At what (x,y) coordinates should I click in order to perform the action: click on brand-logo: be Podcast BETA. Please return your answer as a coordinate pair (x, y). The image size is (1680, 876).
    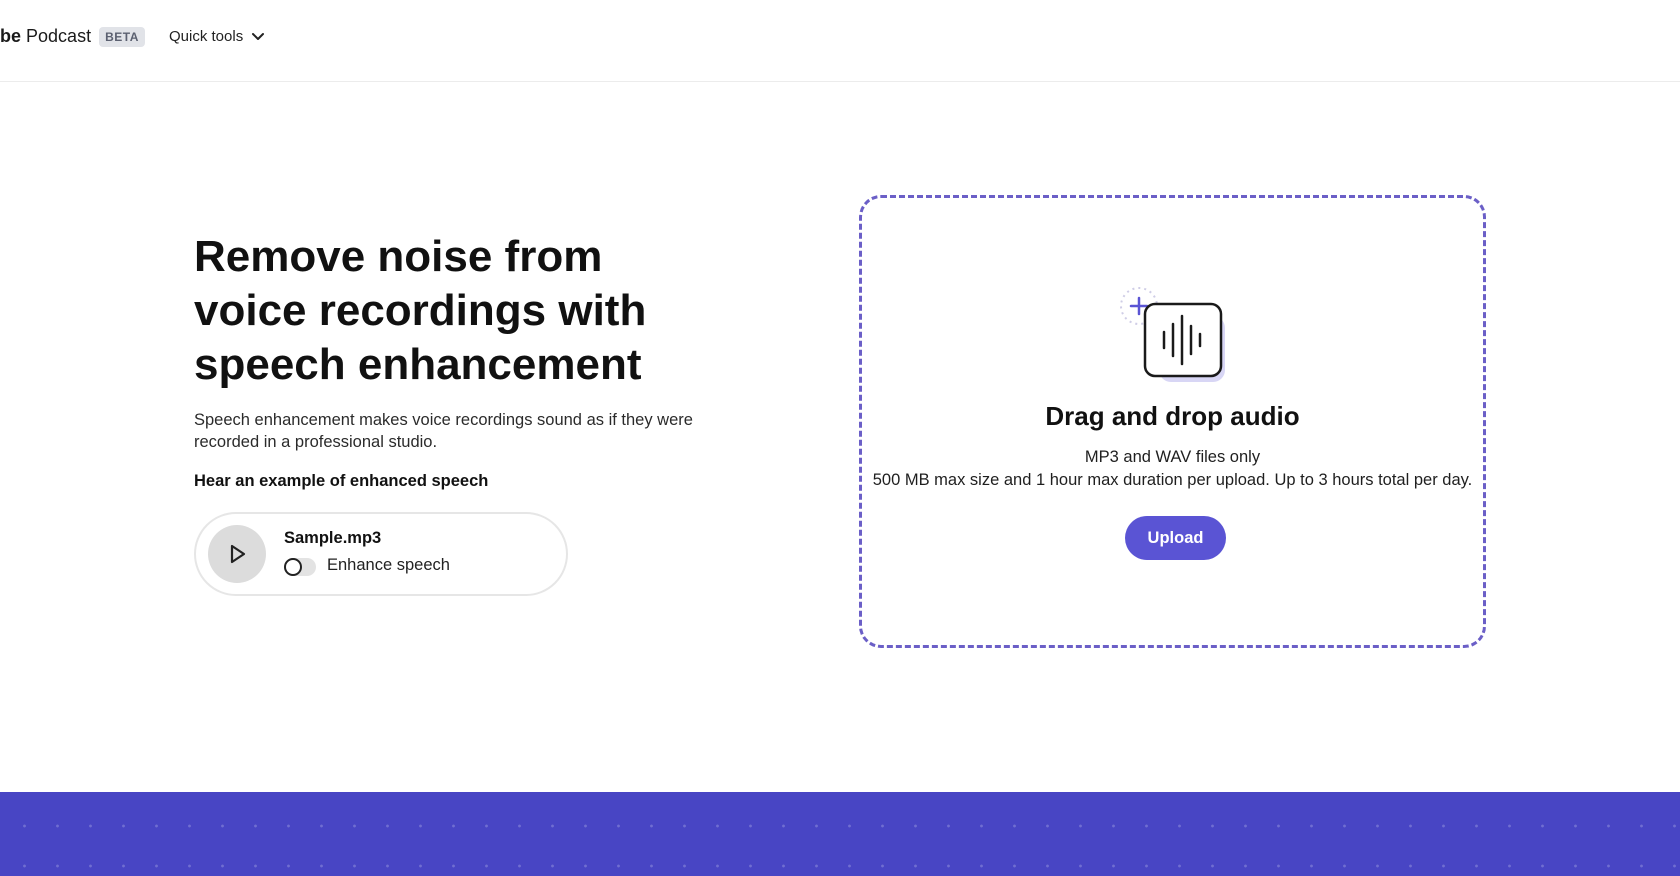
    Looking at the image, I should click on (72, 36).